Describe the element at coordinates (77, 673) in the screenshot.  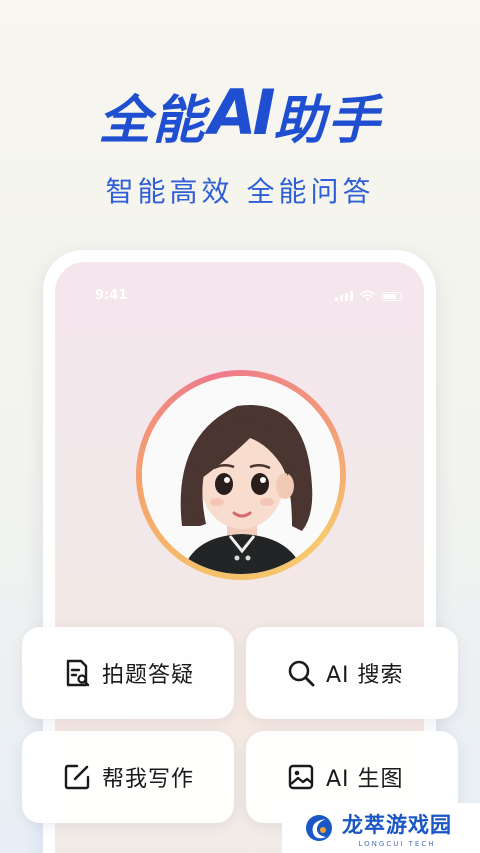
I see `photo-question-icon` at that location.